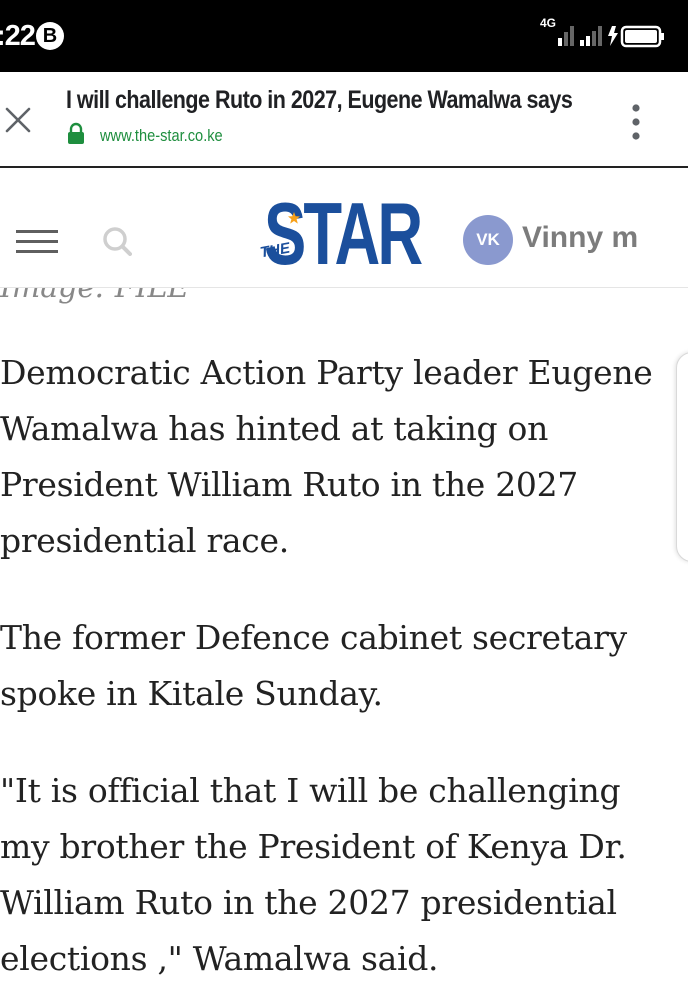  What do you see at coordinates (636, 122) in the screenshot?
I see `more-vert-icon` at bounding box center [636, 122].